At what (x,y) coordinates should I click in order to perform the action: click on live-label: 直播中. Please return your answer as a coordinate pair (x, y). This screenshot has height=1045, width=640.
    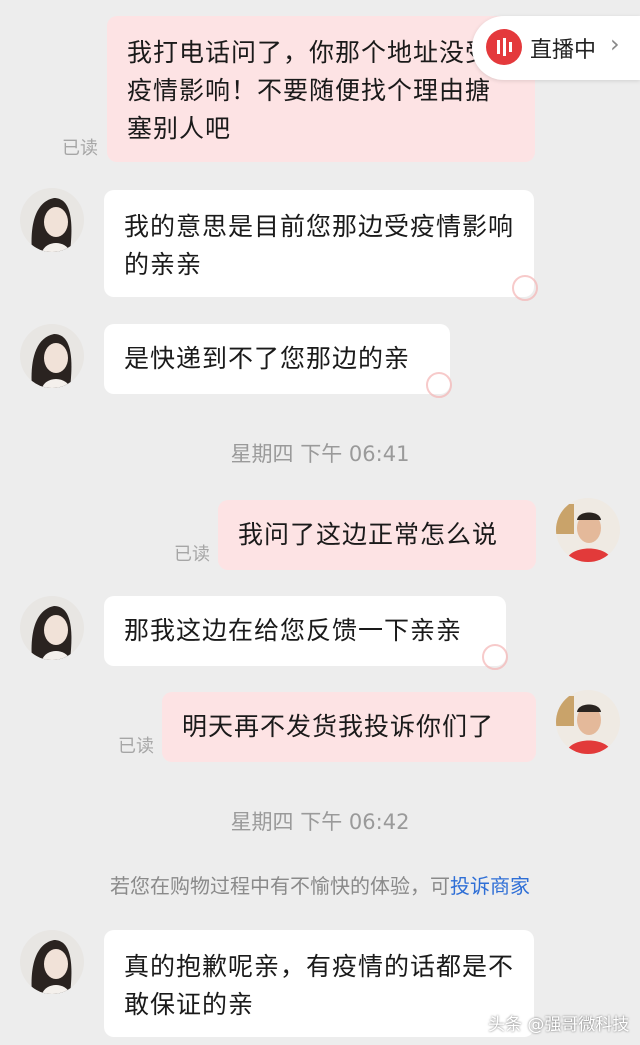
    Looking at the image, I should click on (563, 50).